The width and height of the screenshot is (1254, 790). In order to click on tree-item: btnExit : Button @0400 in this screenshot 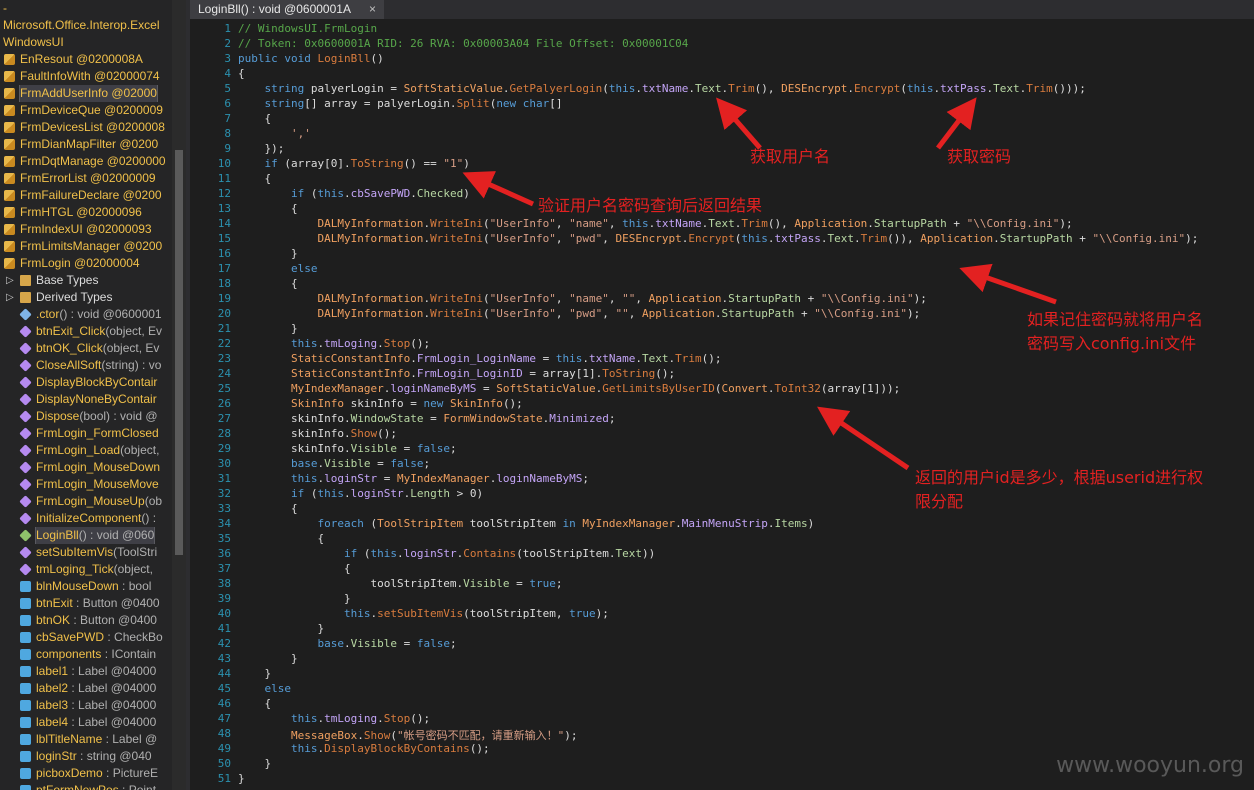, I will do `click(86, 603)`.